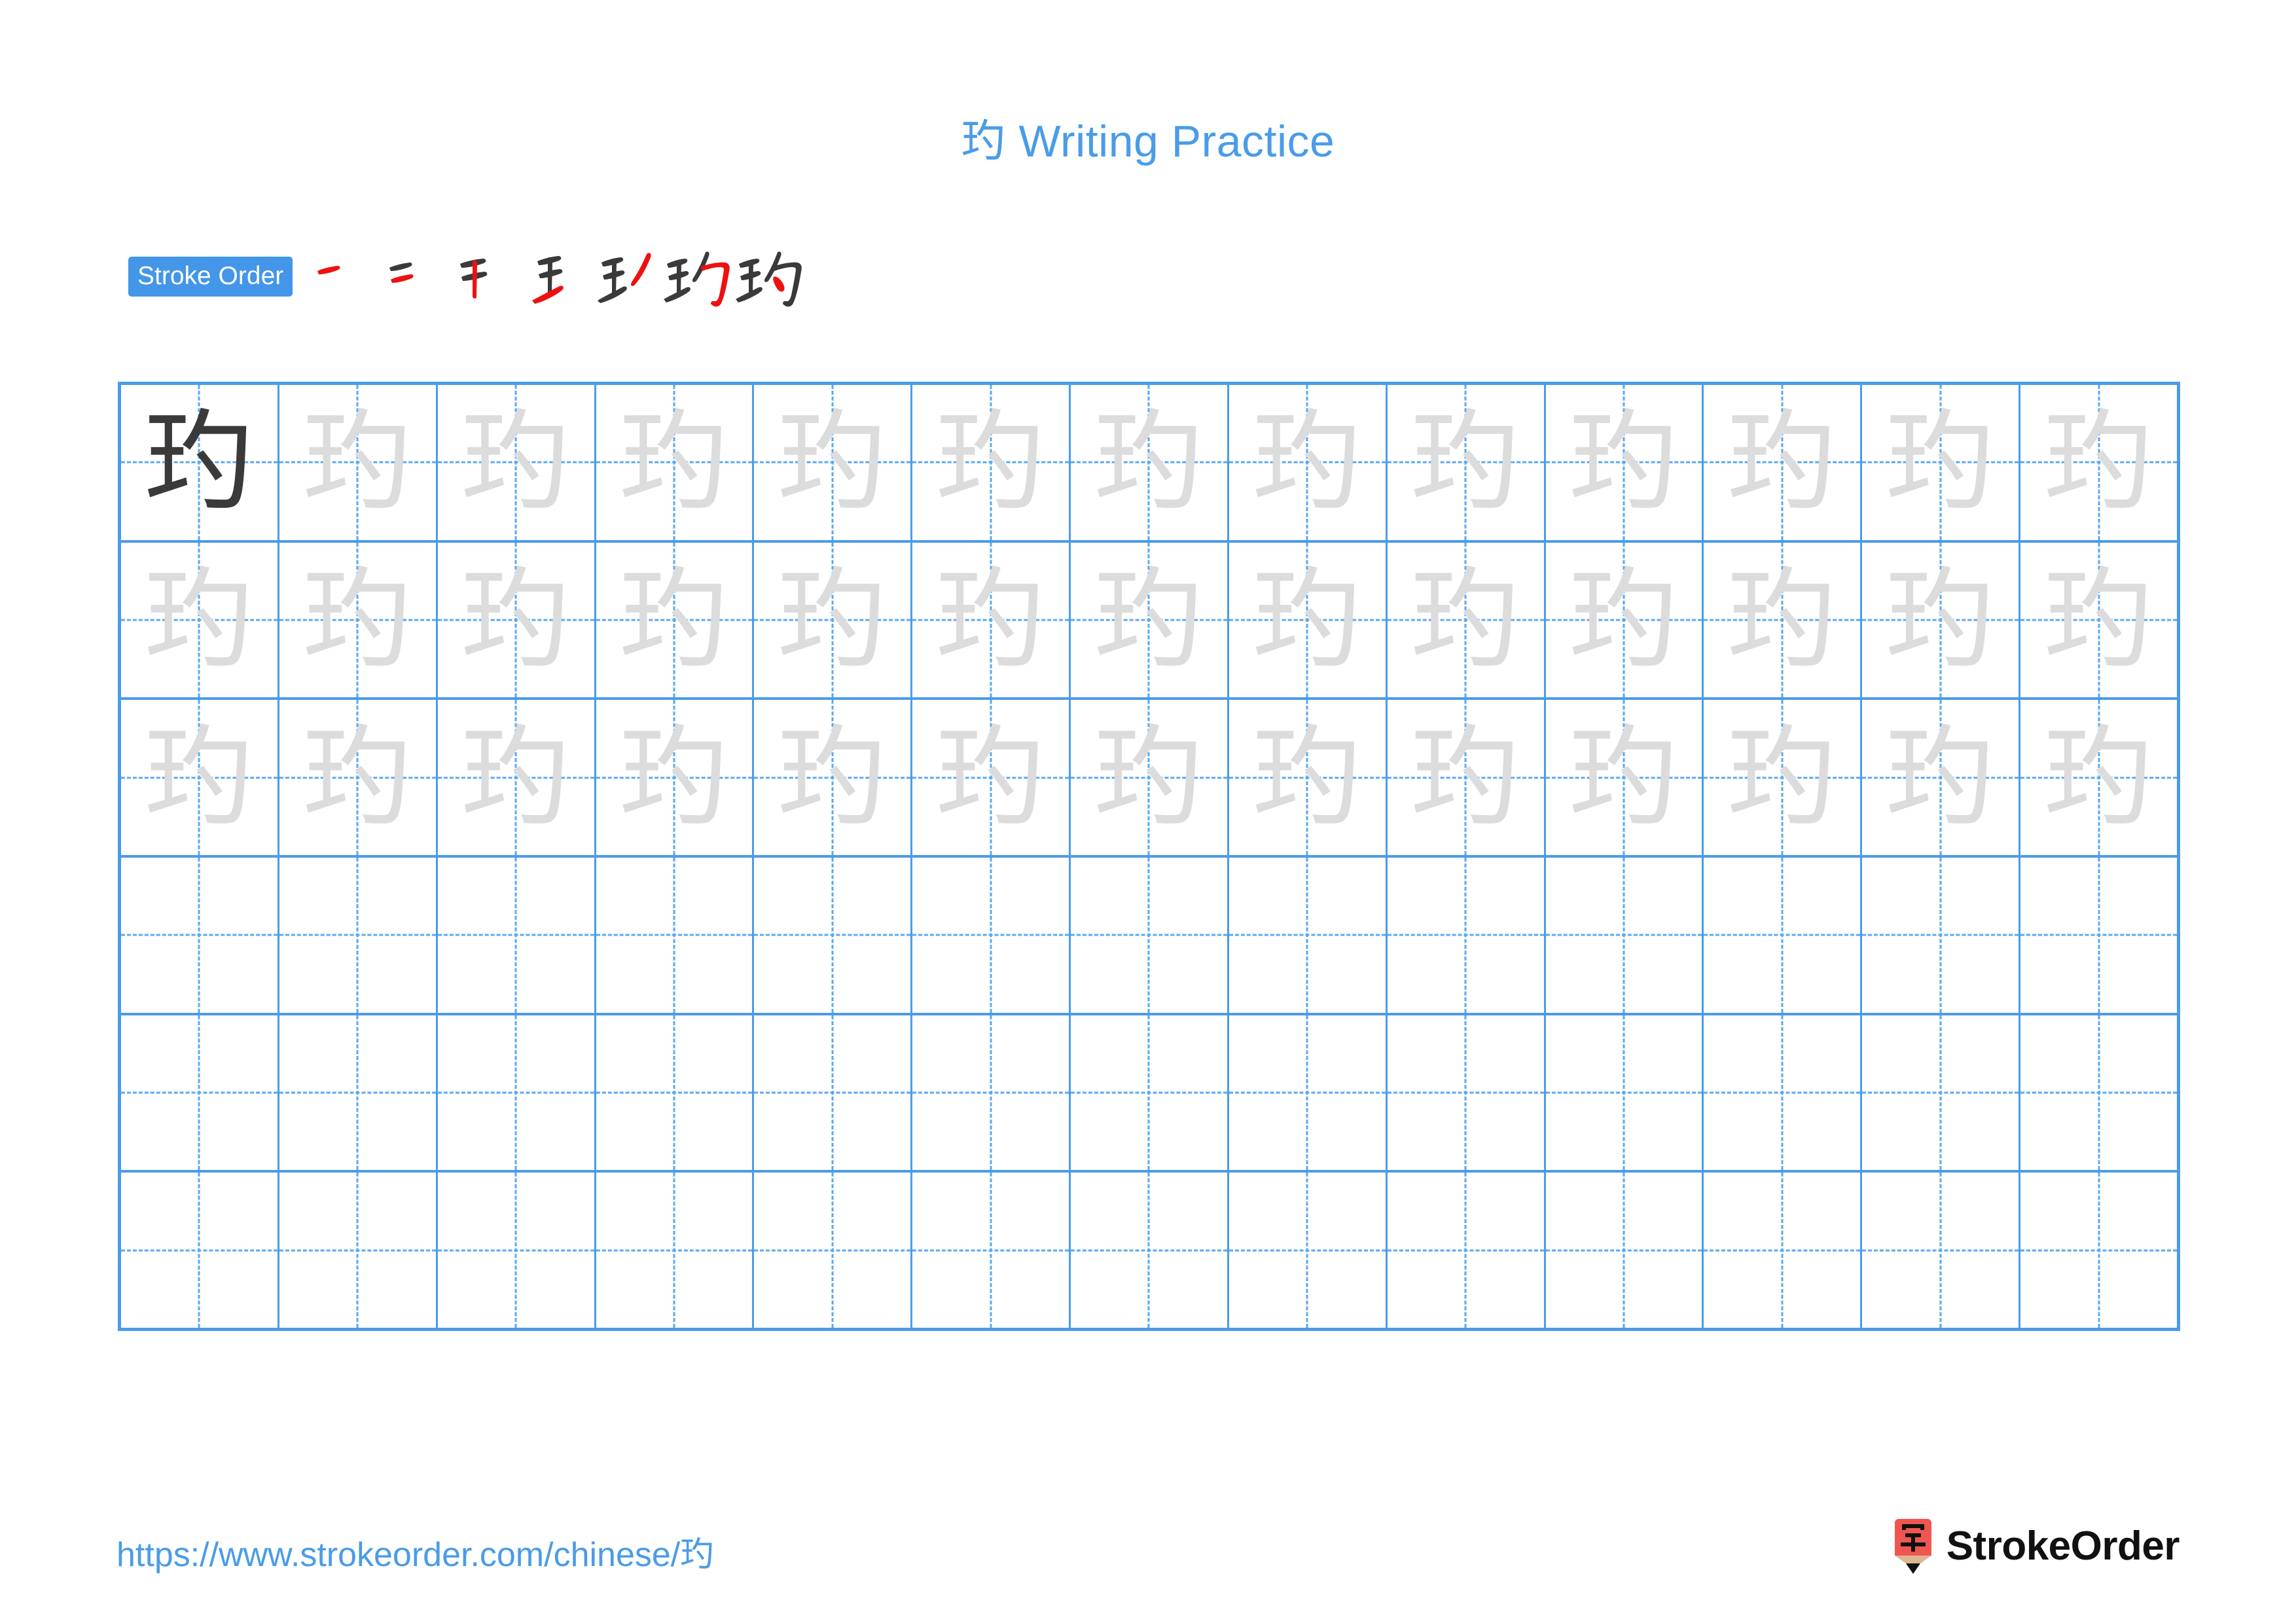 Image resolution: width=2296 pixels, height=1623 pixels. Describe the element at coordinates (1913, 1546) in the screenshot. I see `pencil-logo-icon` at that location.